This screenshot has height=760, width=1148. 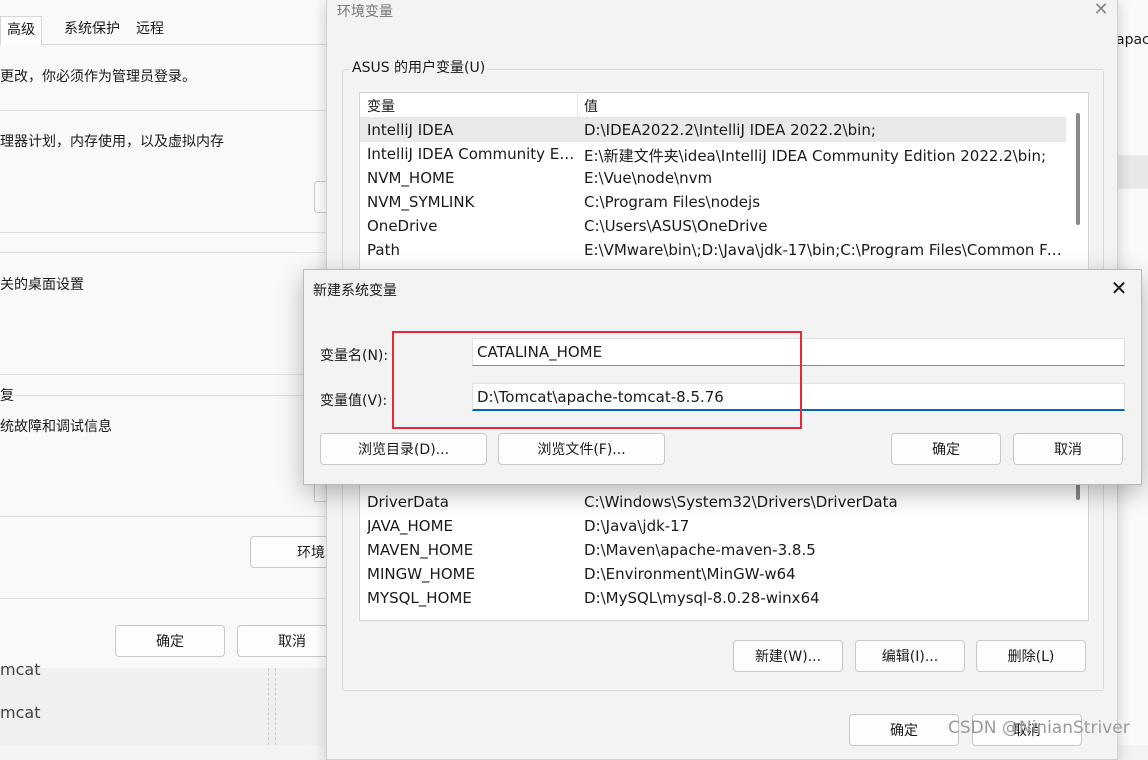 I want to click on variable-value: C:\Program Files\nodejs, so click(x=672, y=202).